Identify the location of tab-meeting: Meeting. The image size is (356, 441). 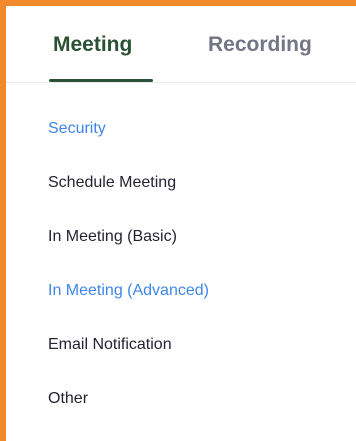
(92, 45).